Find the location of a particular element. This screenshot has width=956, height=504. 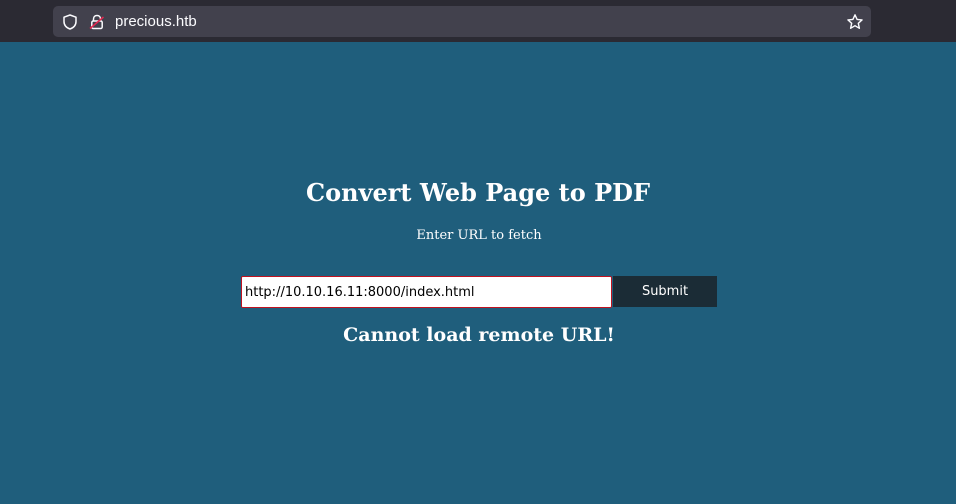

lock-icon is located at coordinates (97, 22).